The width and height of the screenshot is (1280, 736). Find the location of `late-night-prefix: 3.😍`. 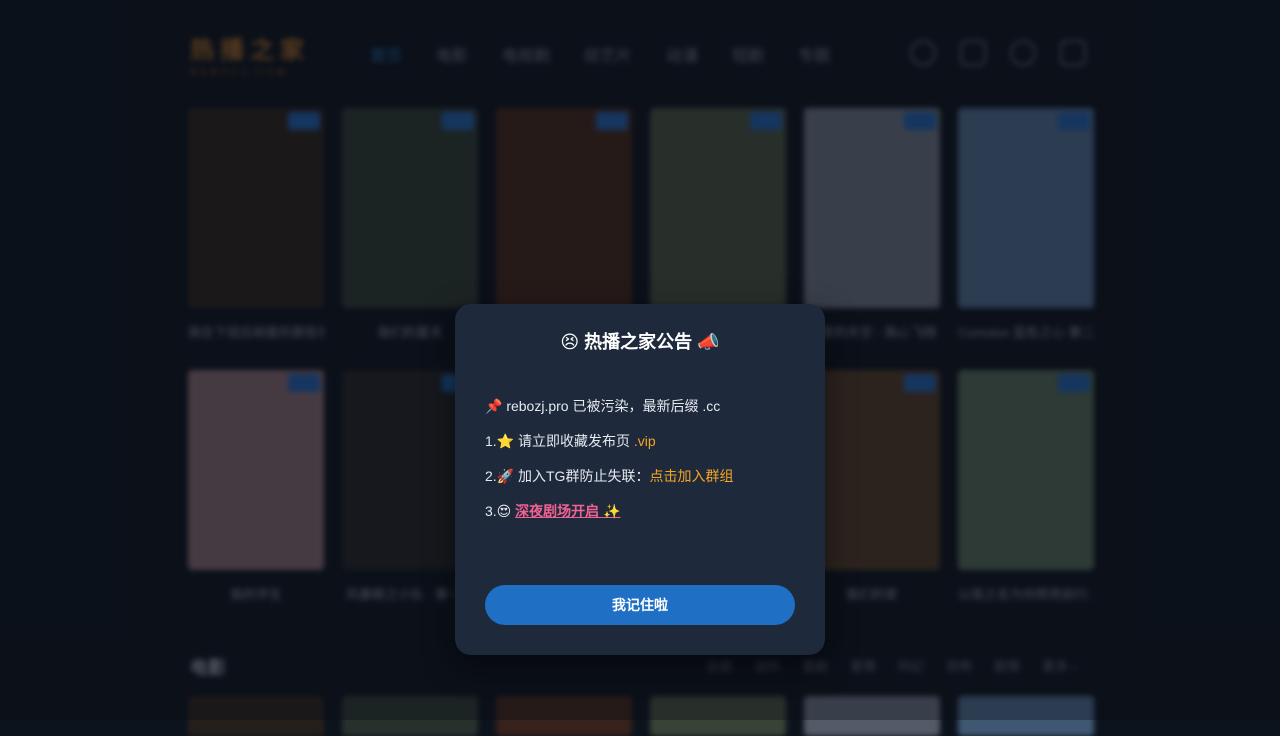

late-night-prefix: 3.😍 is located at coordinates (500, 511).